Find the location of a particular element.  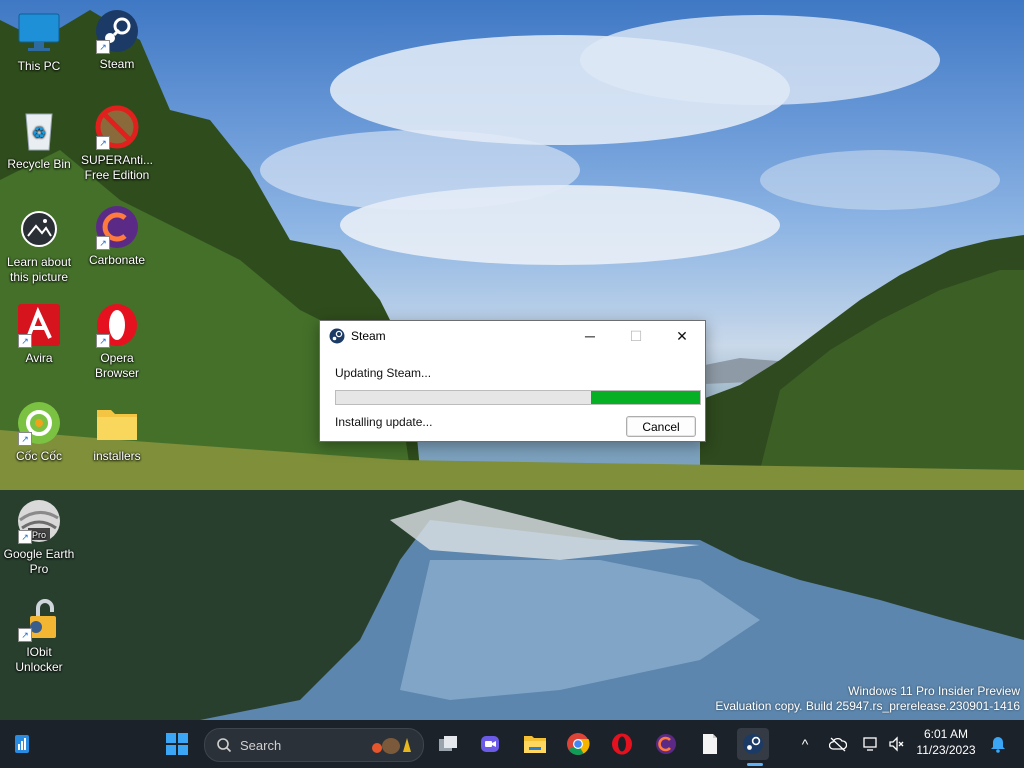

desktop-icon-label: Cốc Cốc is located at coordinates (38, 456).